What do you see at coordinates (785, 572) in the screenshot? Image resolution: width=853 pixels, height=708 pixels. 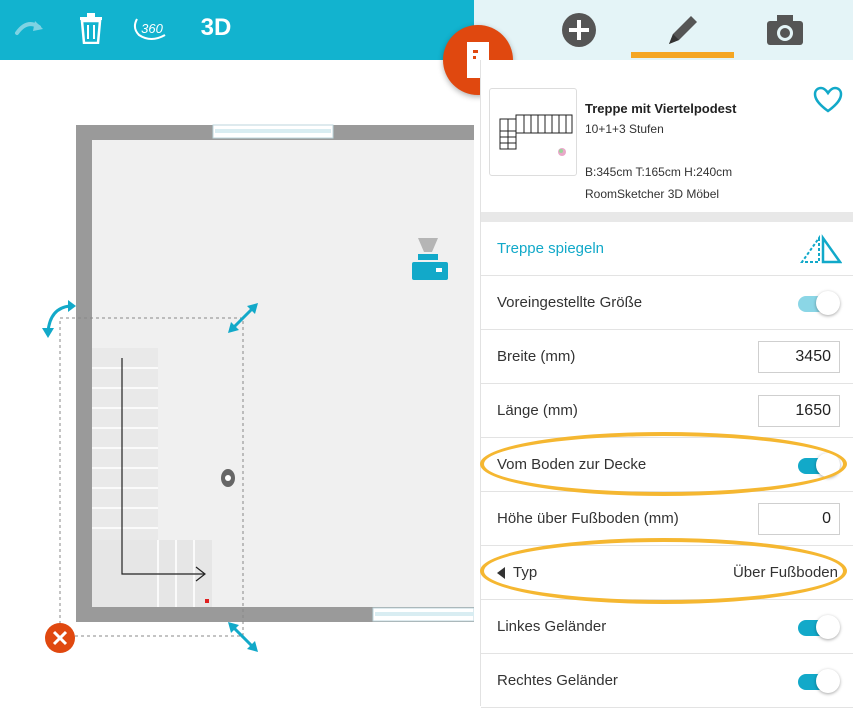 I see `type-value: Über Fußboden` at bounding box center [785, 572].